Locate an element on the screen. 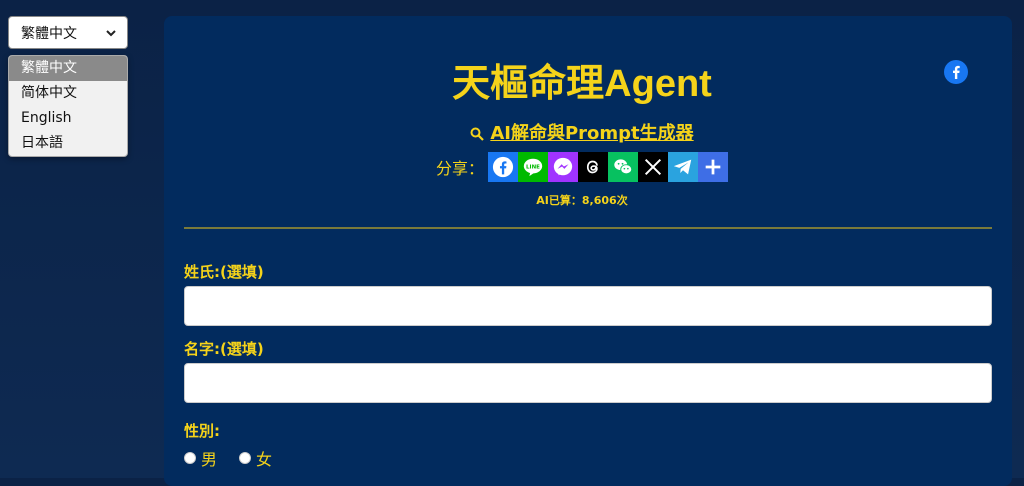 This screenshot has height=486, width=1024. gender-female-label: 女 is located at coordinates (264, 459).